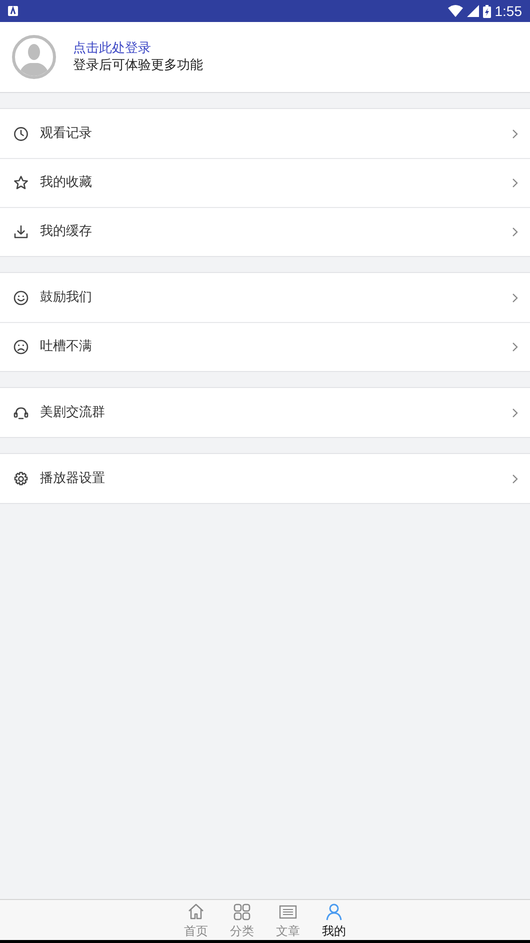 This screenshot has height=943, width=530. I want to click on headset-icon, so click(21, 412).